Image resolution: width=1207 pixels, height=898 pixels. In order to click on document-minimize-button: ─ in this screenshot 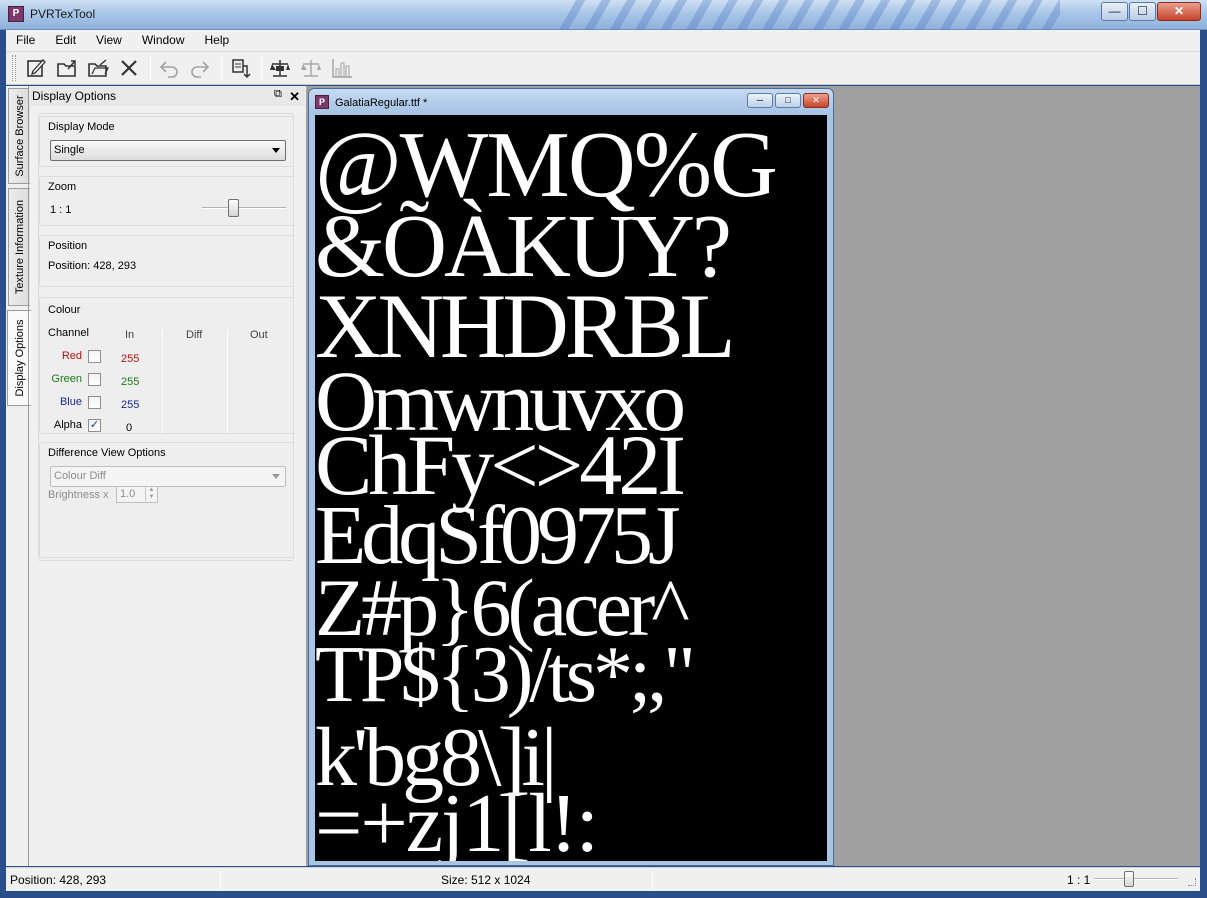, I will do `click(760, 100)`.